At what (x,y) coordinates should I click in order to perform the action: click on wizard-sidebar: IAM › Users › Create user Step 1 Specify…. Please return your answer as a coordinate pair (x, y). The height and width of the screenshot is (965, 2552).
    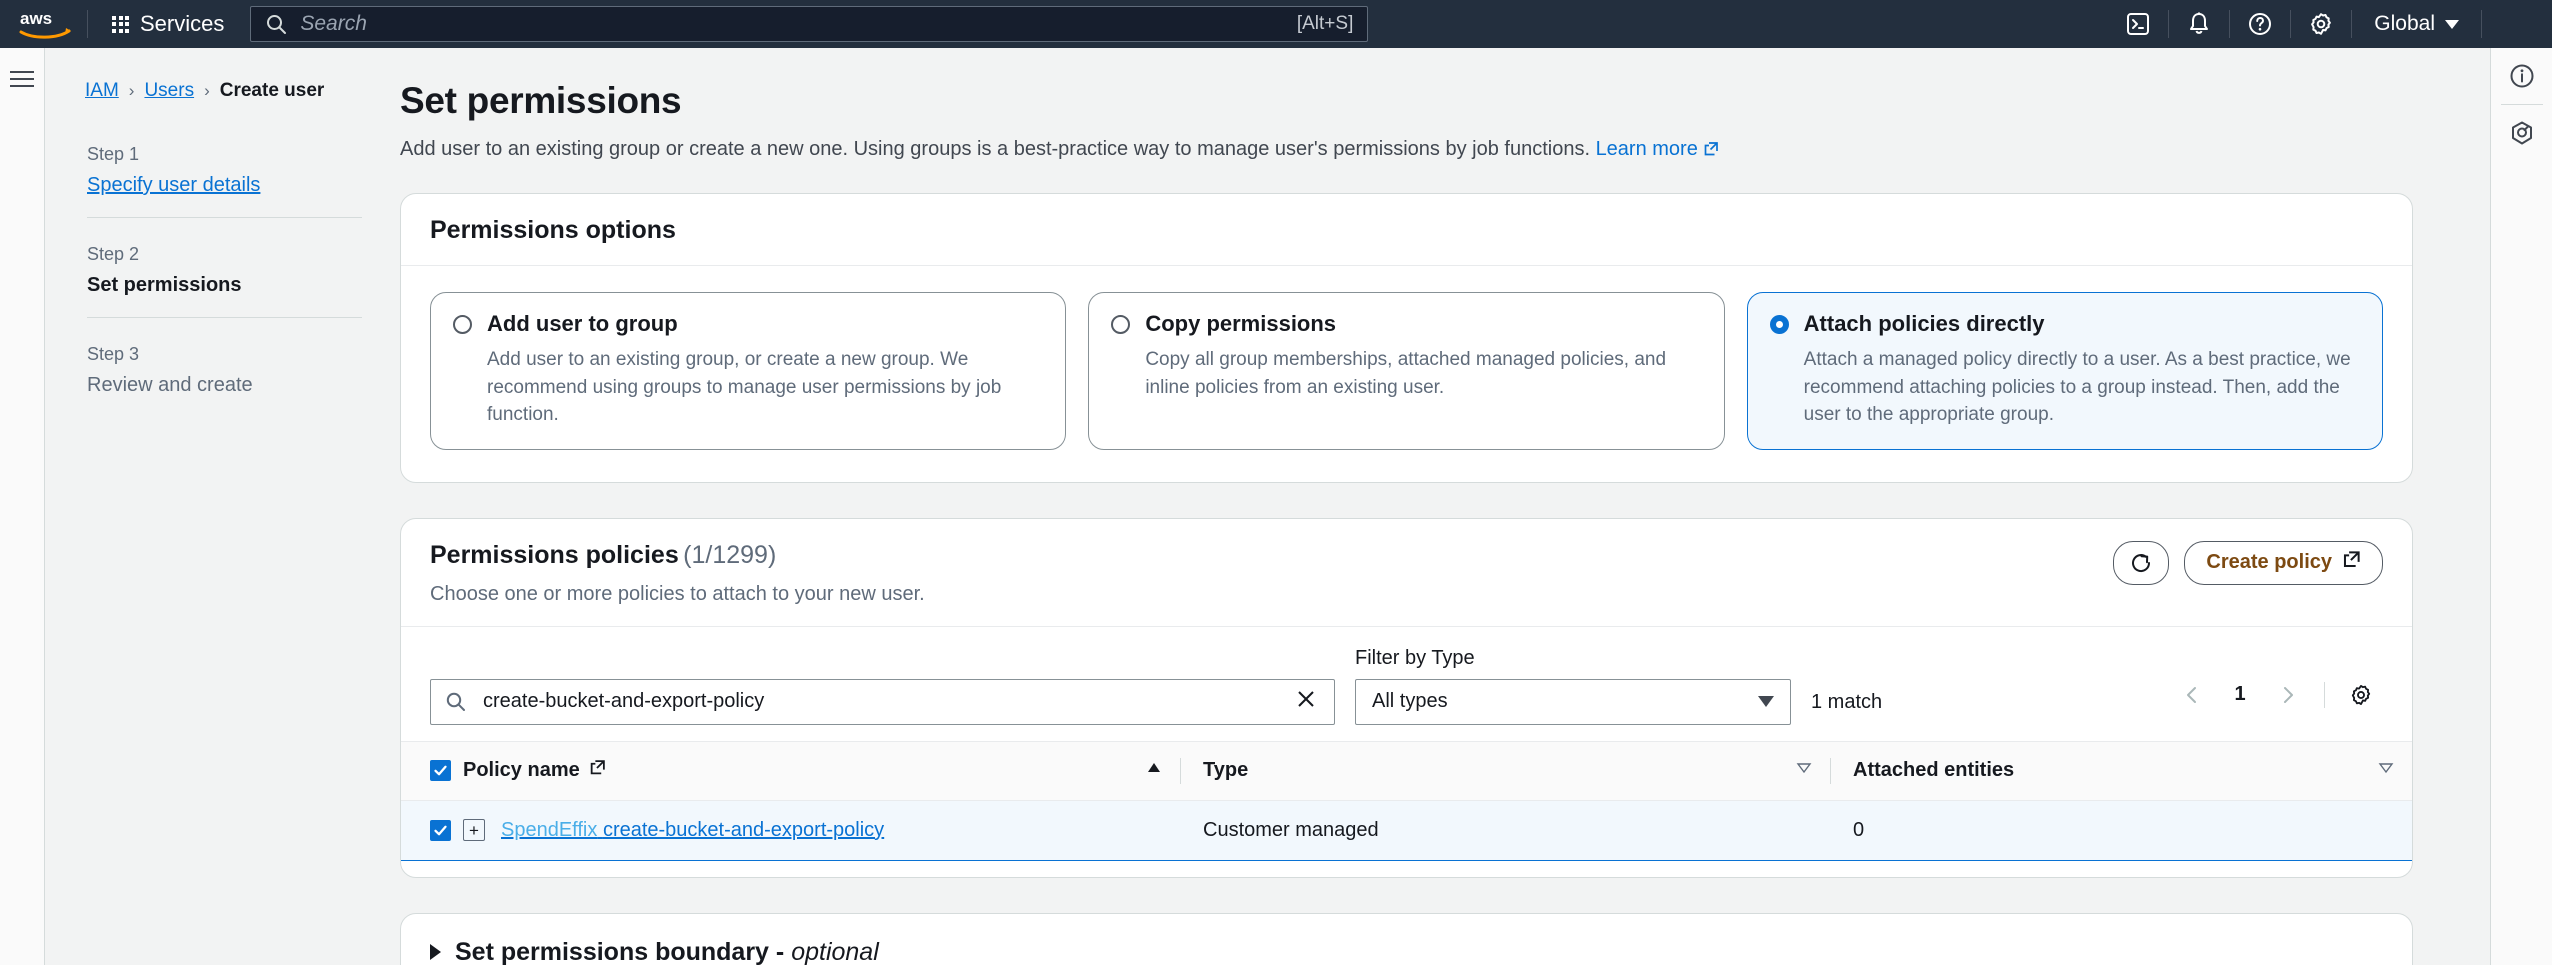
    Looking at the image, I should click on (222, 506).